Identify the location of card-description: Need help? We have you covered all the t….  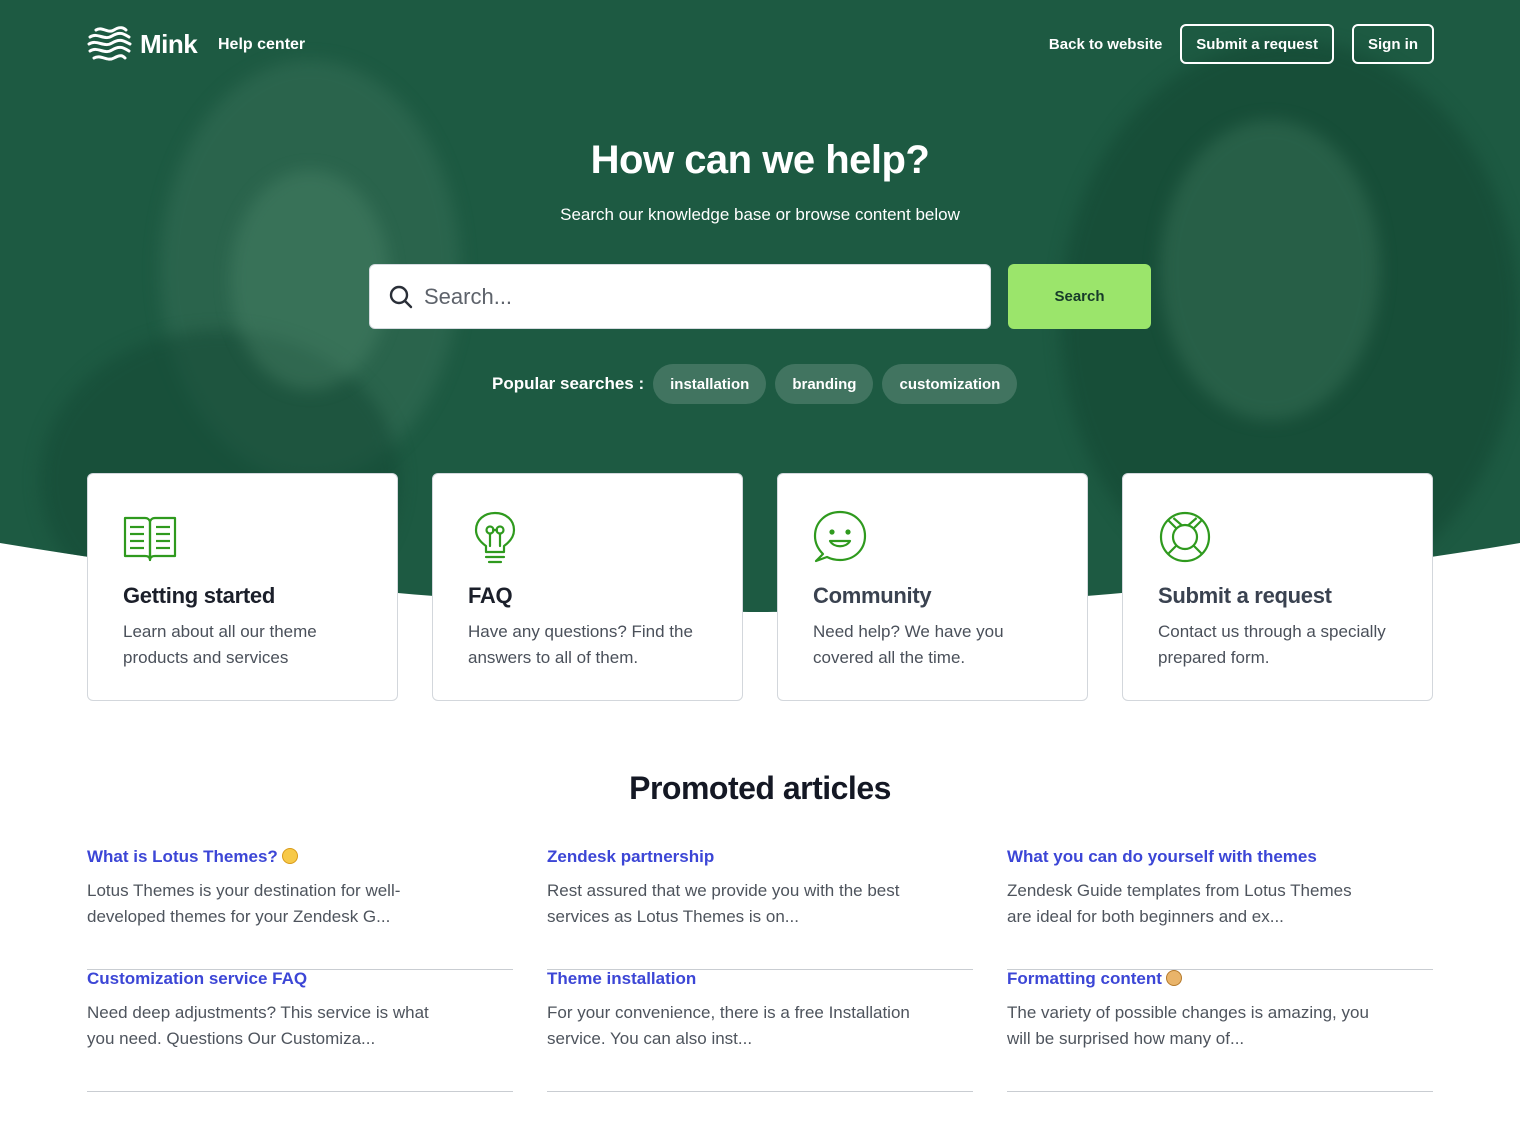
(908, 644).